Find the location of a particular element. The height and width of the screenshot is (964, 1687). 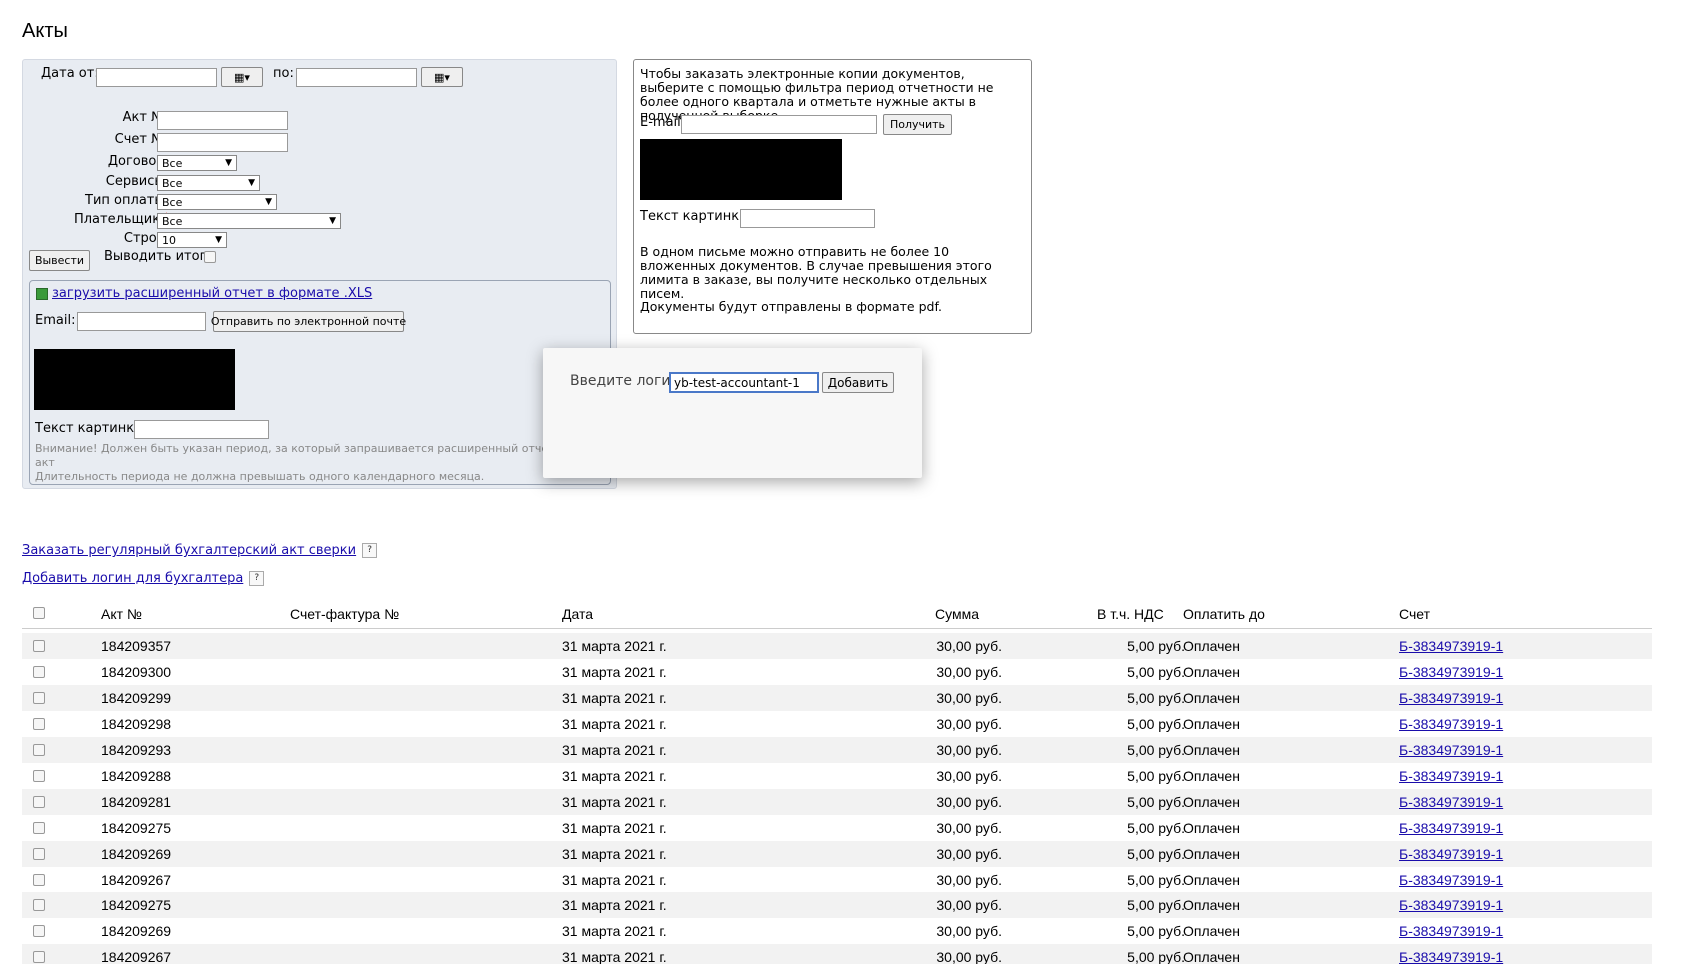

rows-select: 10 ▼ is located at coordinates (192, 240).